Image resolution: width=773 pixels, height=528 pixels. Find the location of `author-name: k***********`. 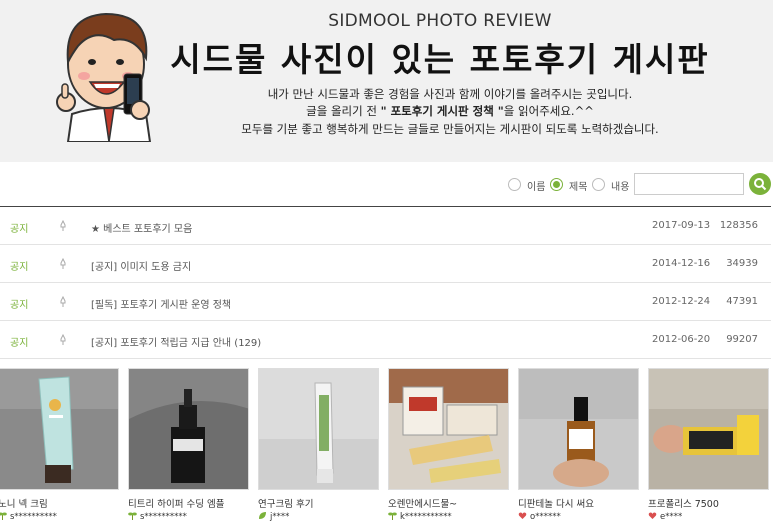

author-name: k*********** is located at coordinates (426, 517).